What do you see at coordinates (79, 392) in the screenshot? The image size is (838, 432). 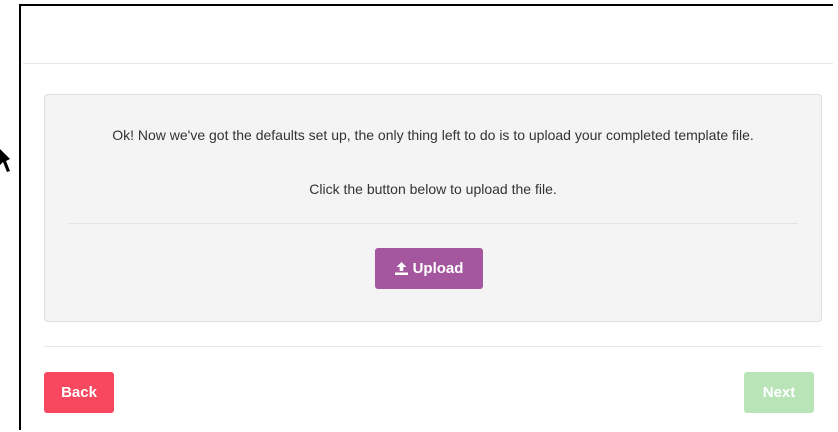 I see `back-button: Back` at bounding box center [79, 392].